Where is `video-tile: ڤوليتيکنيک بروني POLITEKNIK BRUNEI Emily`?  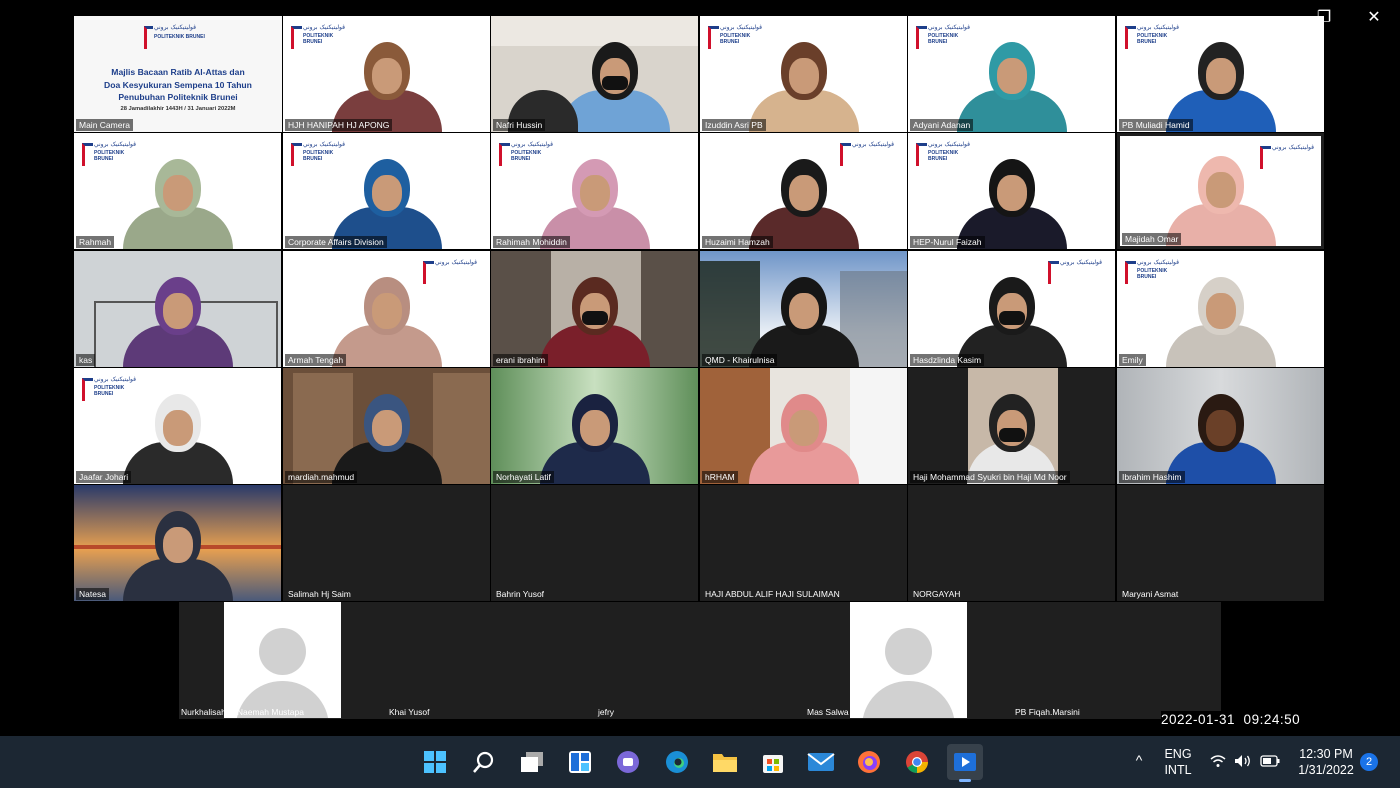
video-tile: ڤوليتيکنيک بروني POLITEKNIK BRUNEI Emily is located at coordinates (1220, 309).